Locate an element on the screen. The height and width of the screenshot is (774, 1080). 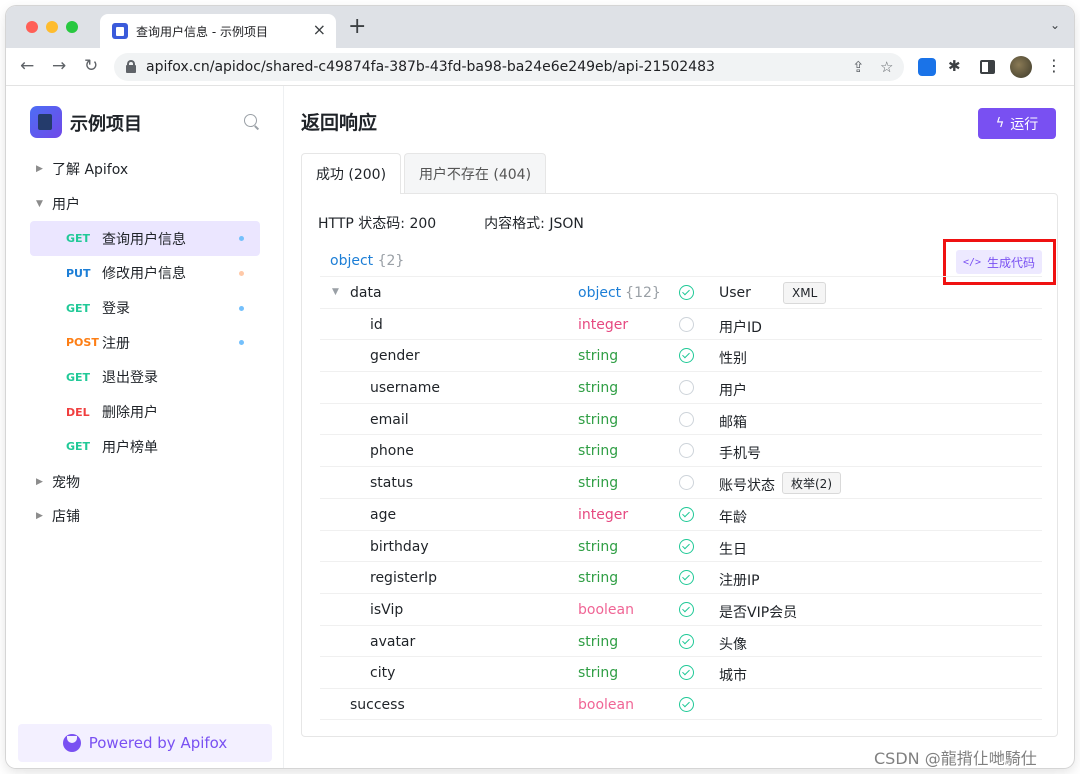
schema-field-row: username string 用户 is located at coordinates (681, 387).